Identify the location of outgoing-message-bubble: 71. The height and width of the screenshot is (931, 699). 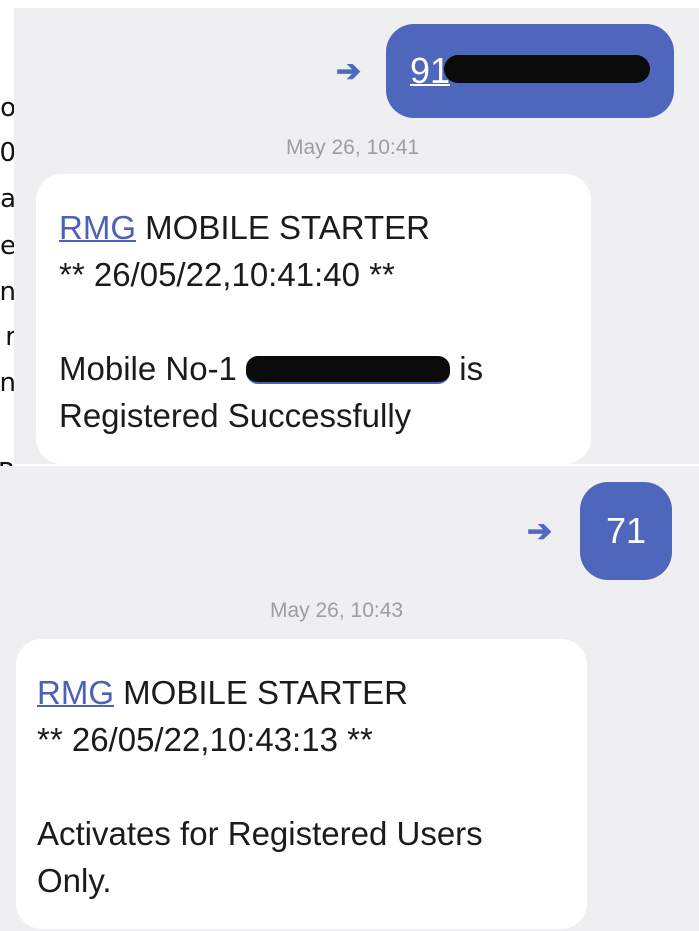
(626, 531).